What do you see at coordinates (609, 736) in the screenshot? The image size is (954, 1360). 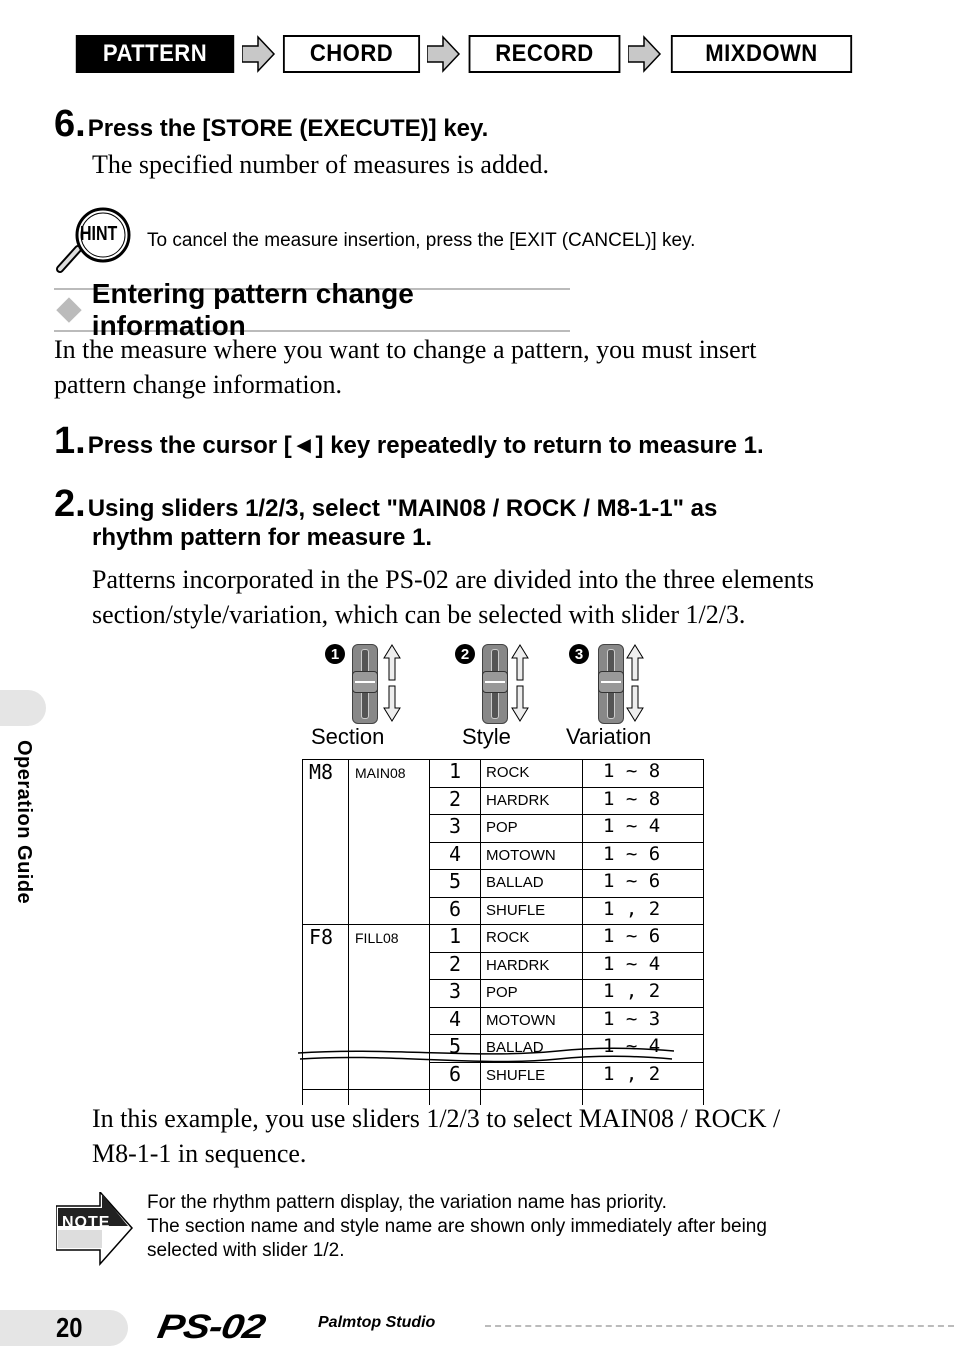 I see `slider-label-variation: Variation` at bounding box center [609, 736].